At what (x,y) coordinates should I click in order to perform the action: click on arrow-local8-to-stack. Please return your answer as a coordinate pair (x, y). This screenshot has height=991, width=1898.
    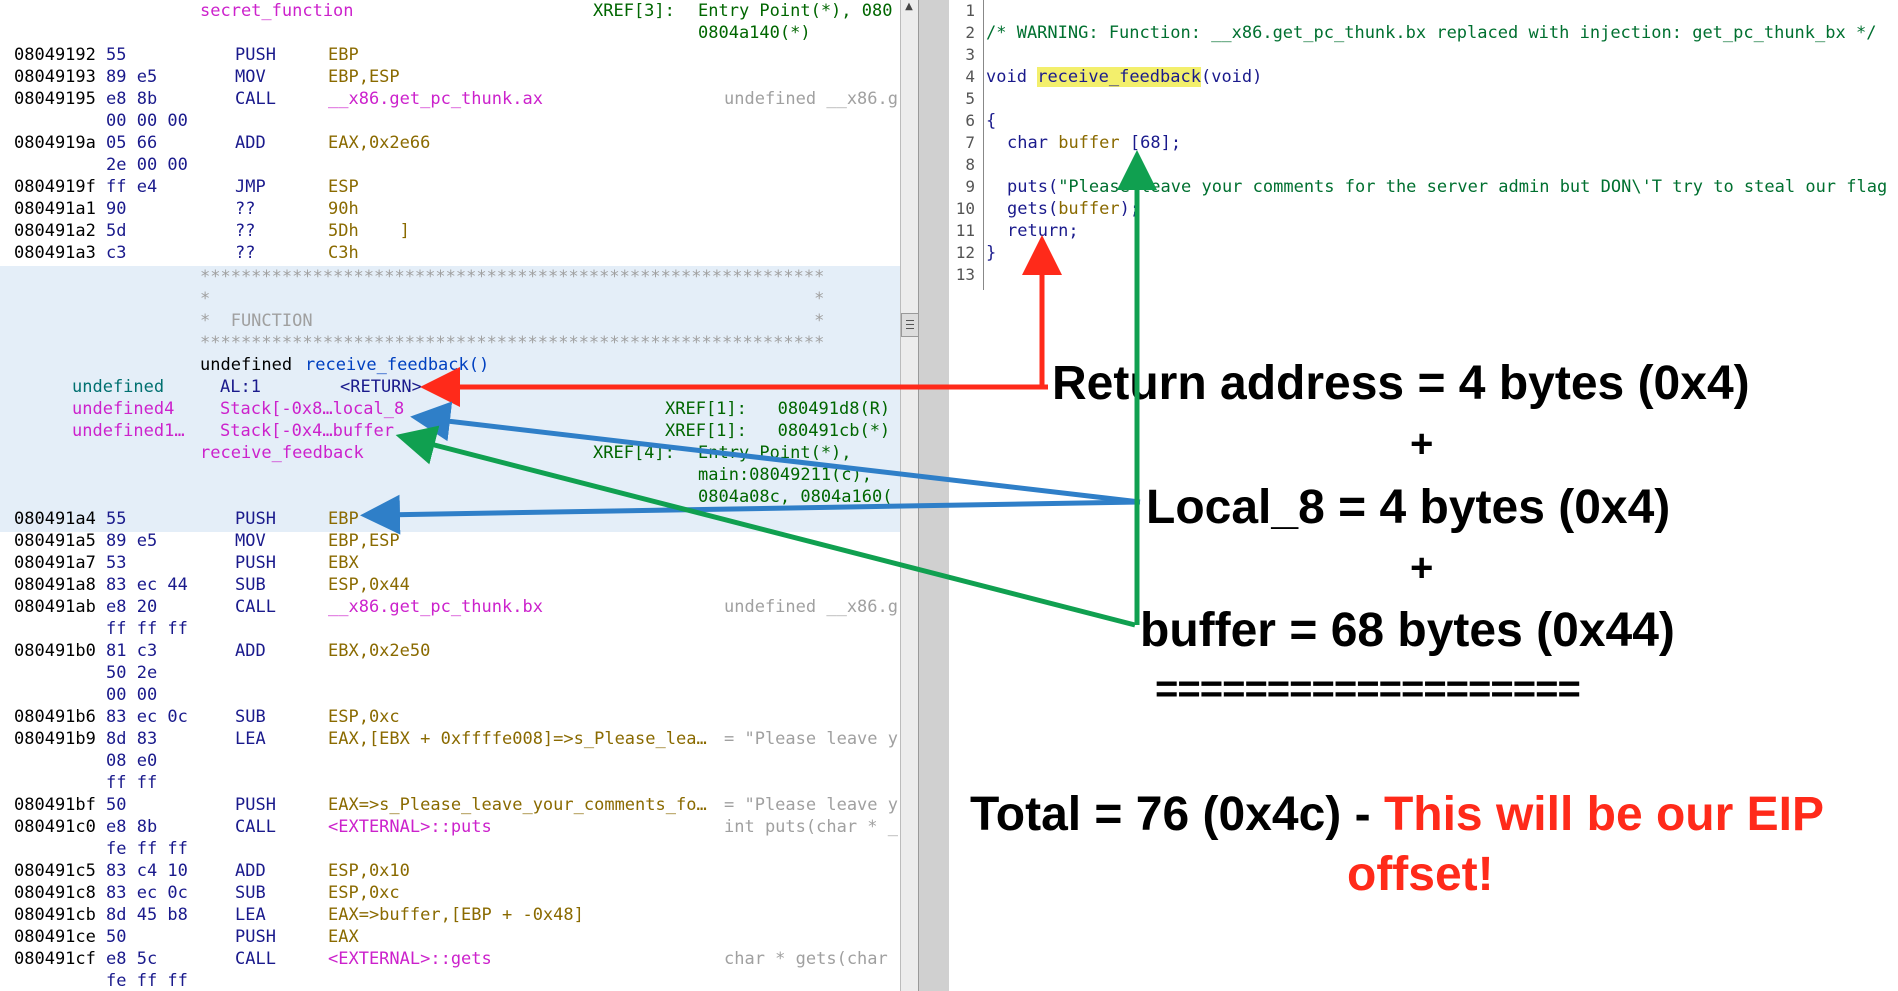
    Looking at the image, I should click on (775, 453).